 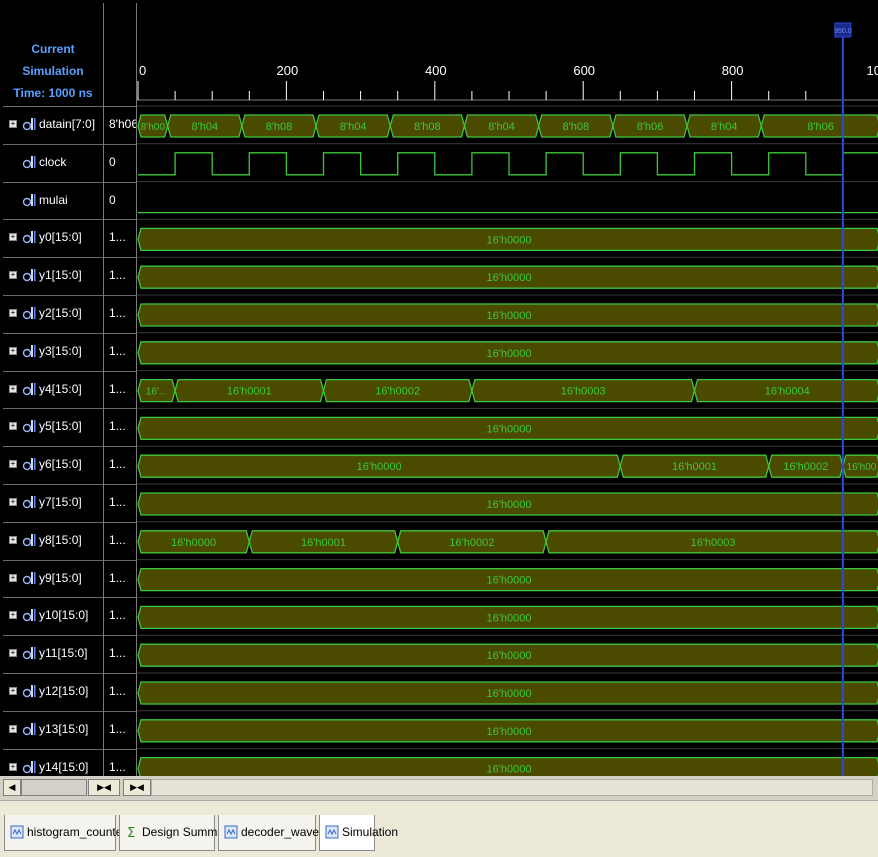 I want to click on signal-row-y11150: +y11[15:0], so click(x=53, y=653).